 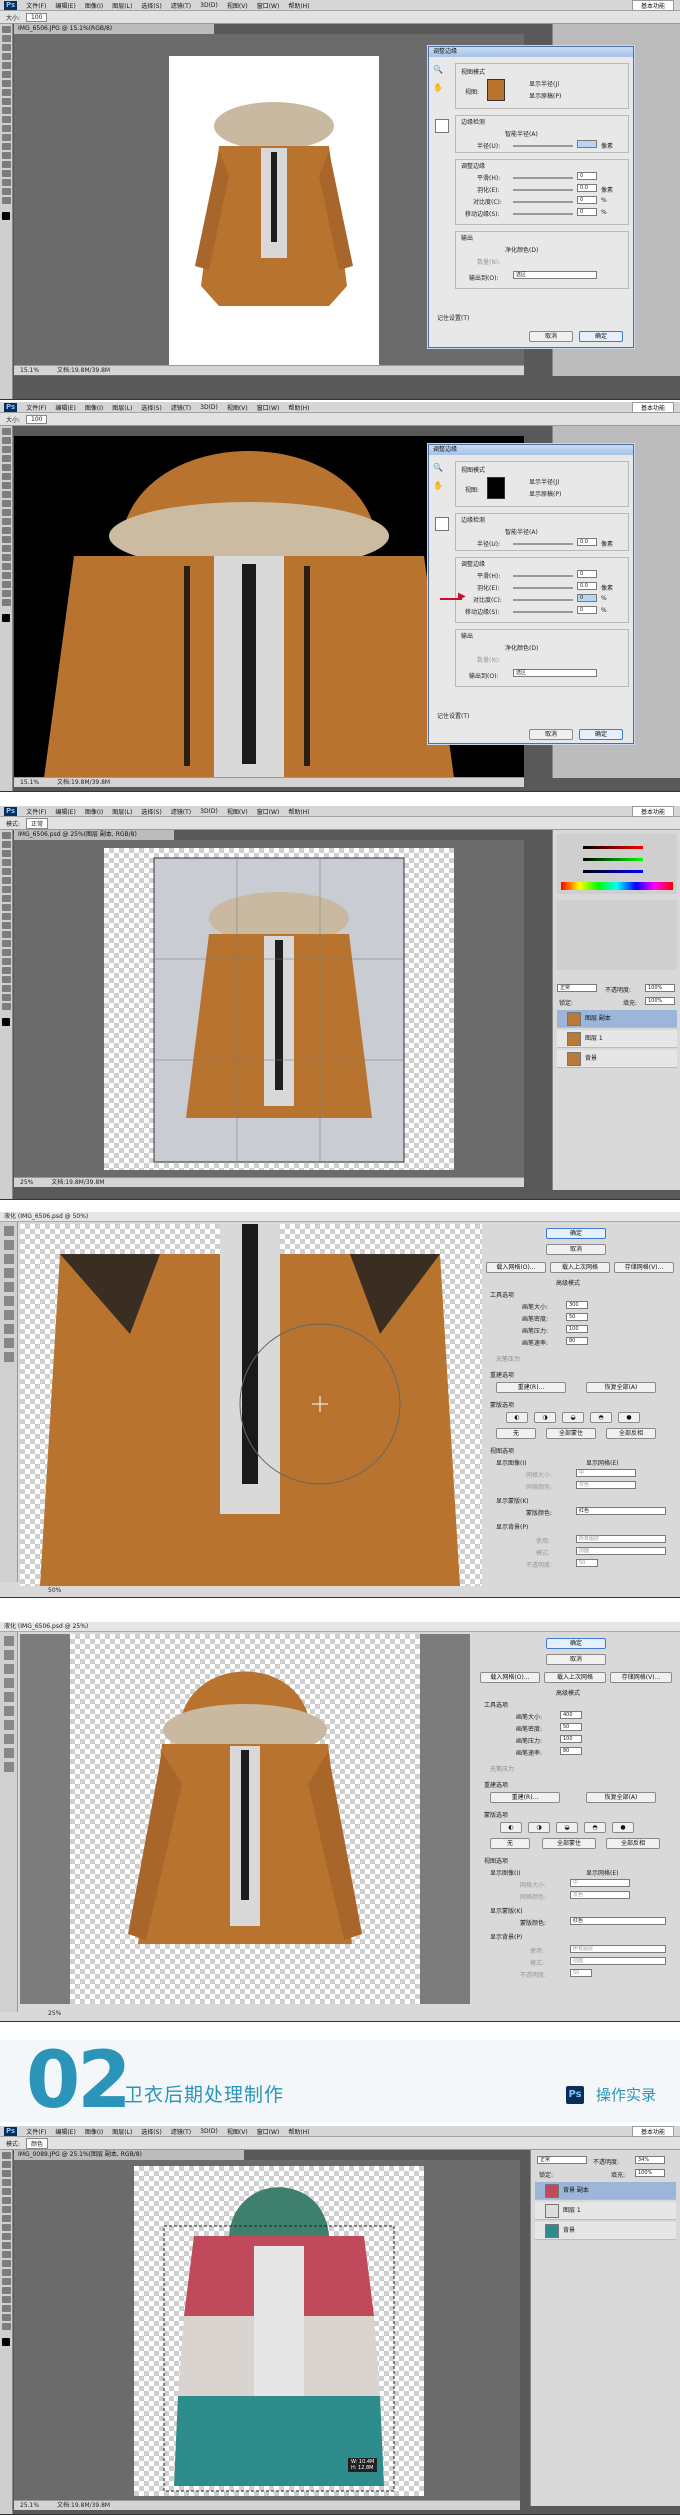 What do you see at coordinates (6, 1022) in the screenshot?
I see `foreground-color-swatch` at bounding box center [6, 1022].